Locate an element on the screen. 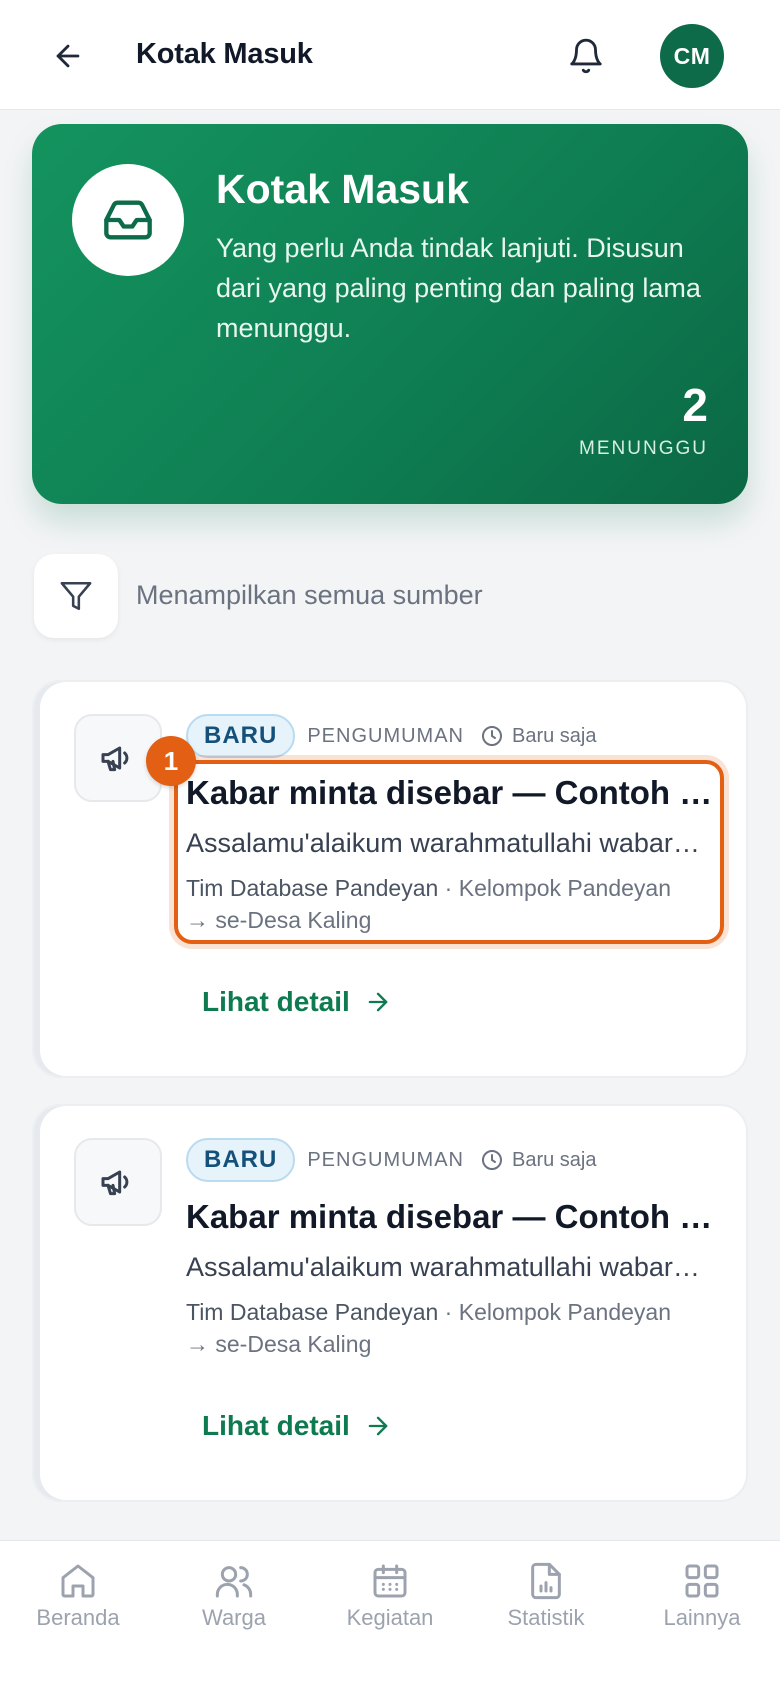 This screenshot has height=1688, width=780. filter-icon is located at coordinates (76, 596).